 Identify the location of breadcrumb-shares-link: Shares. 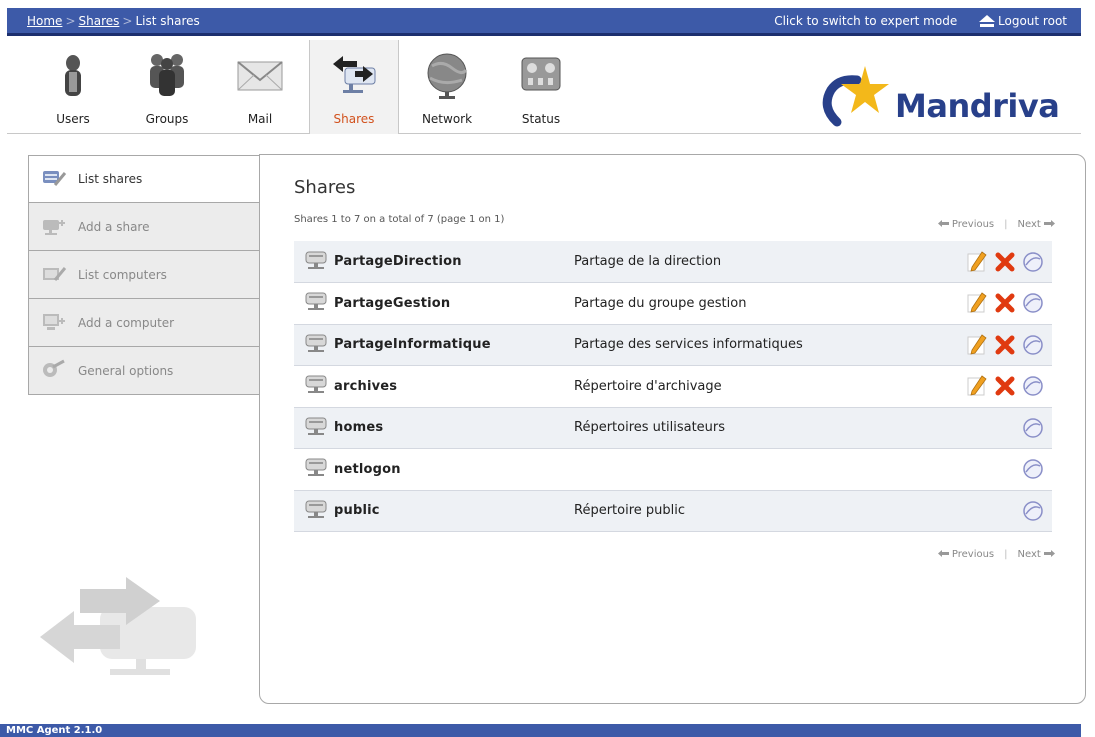
(99, 21).